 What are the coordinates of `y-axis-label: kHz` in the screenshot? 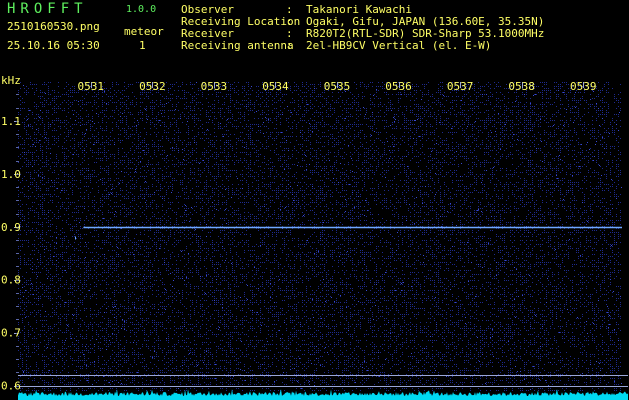 It's located at (11, 80).